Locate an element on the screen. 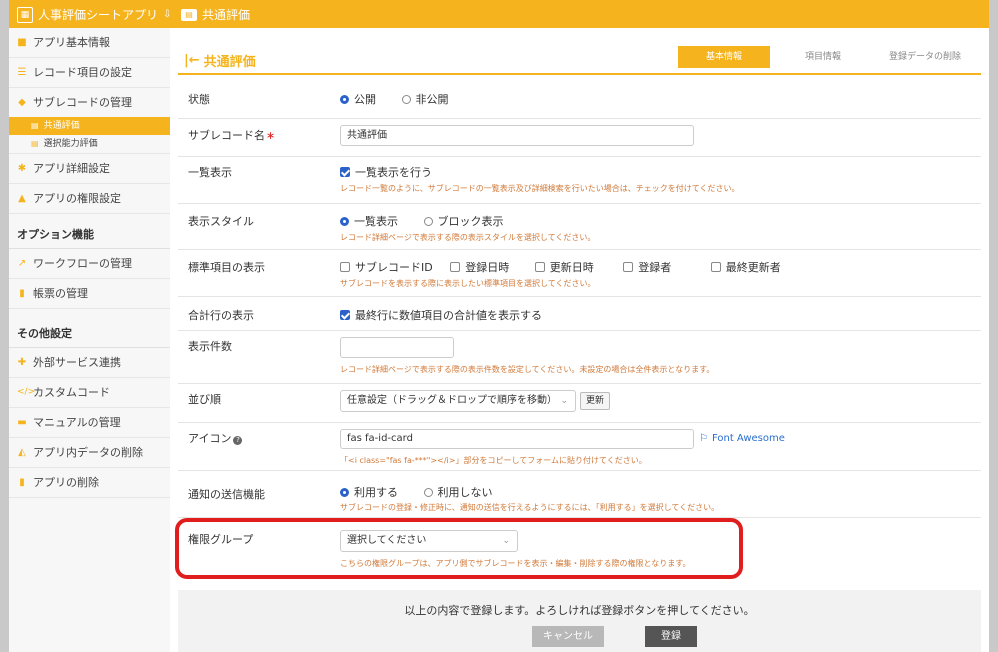 The image size is (998, 652). total-row-checkbox: 最終行に数値項目の合計値を表示する is located at coordinates (441, 315).